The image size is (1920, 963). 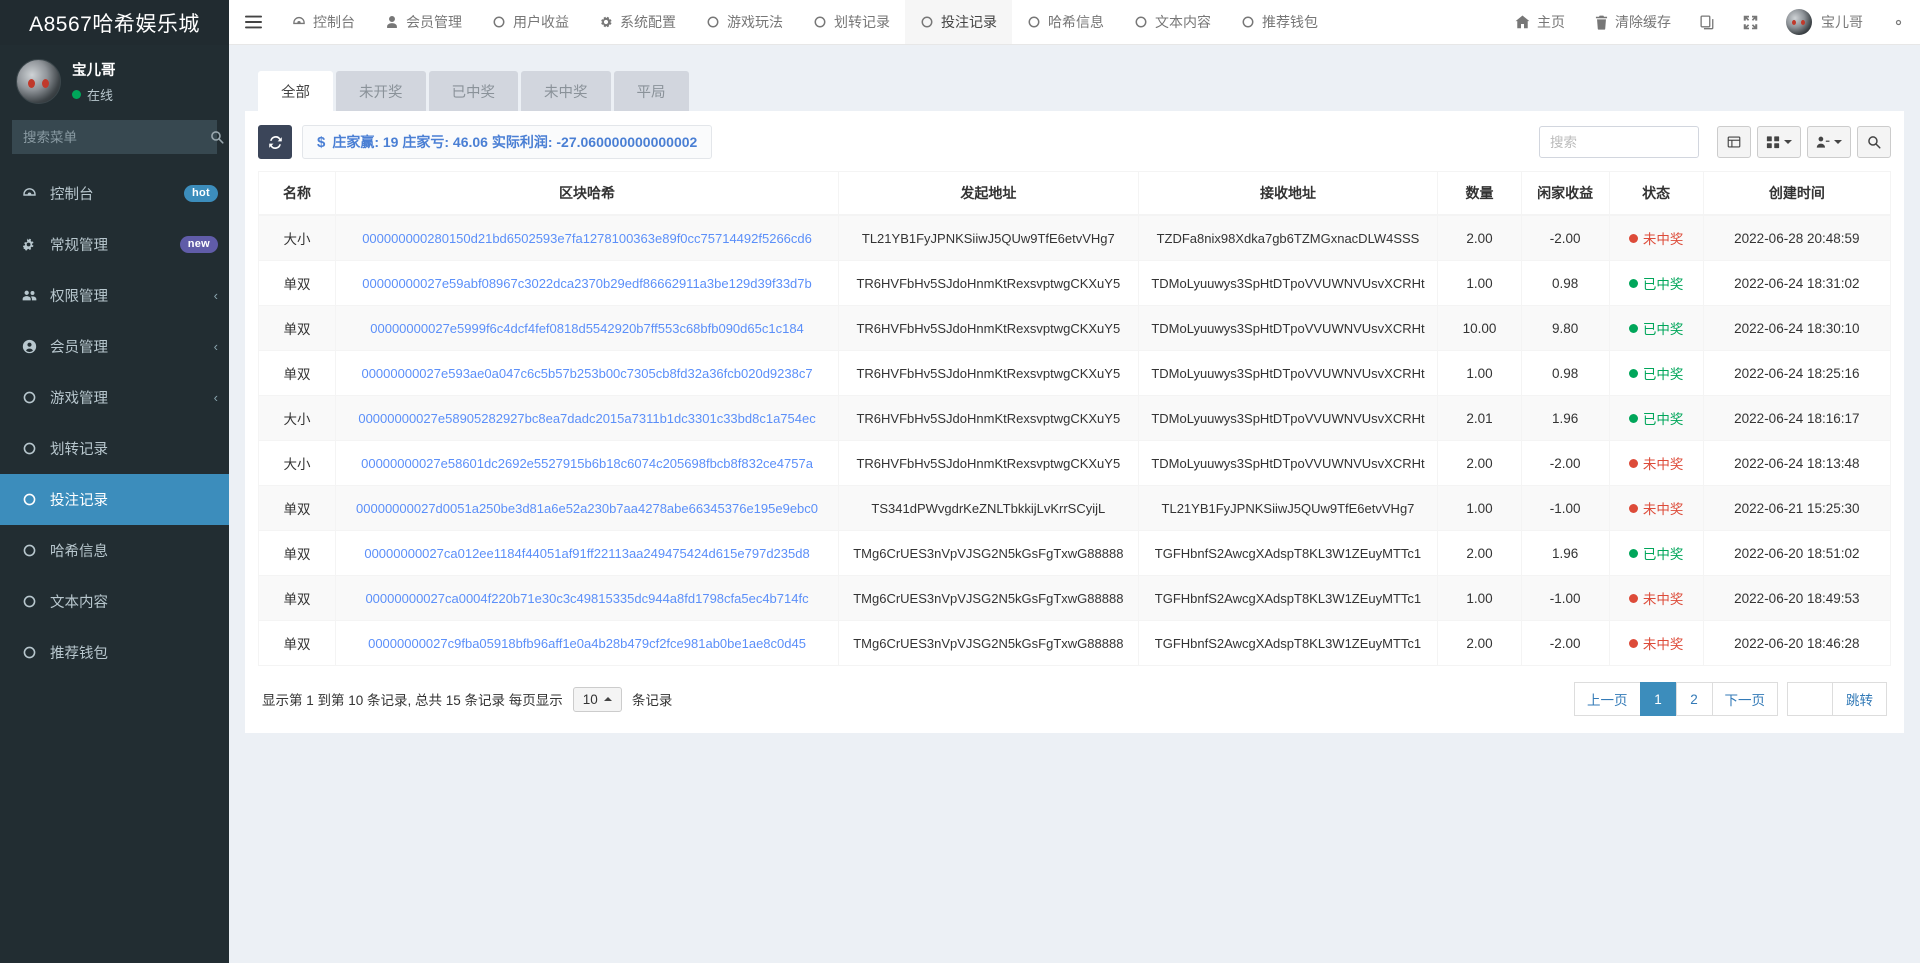 I want to click on fullscreen-table-button, so click(x=1734, y=142).